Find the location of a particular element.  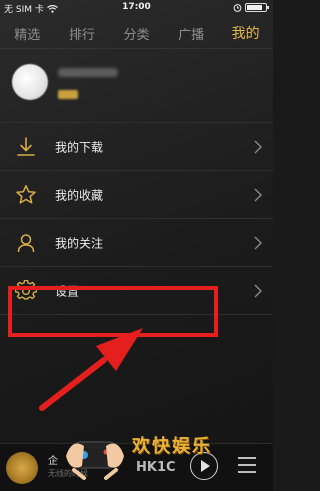

gamepad-hands-icon is located at coordinates (95, 460).